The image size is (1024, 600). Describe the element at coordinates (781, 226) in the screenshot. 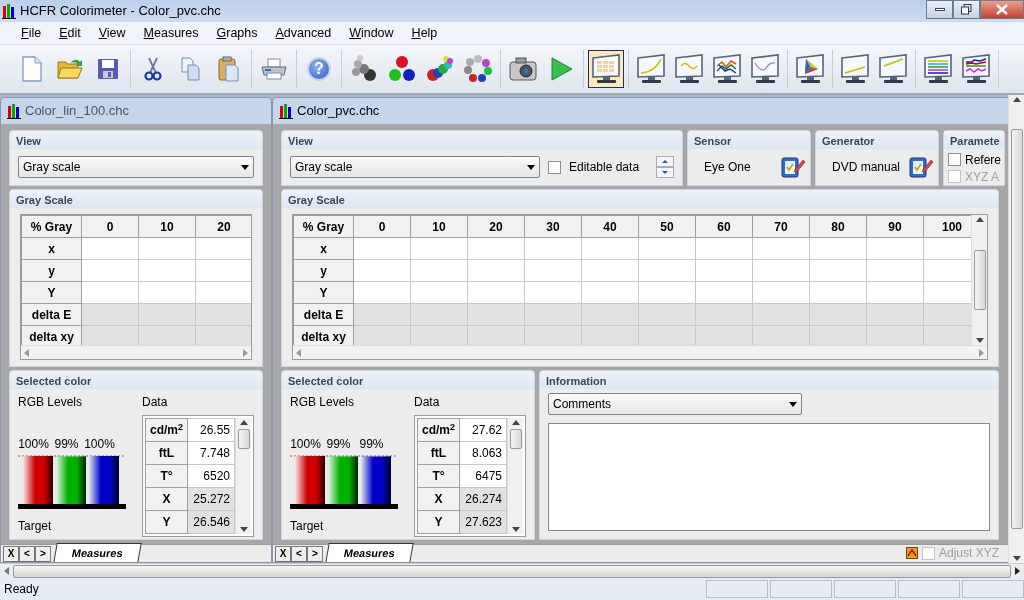

I see `column-header: 70` at that location.